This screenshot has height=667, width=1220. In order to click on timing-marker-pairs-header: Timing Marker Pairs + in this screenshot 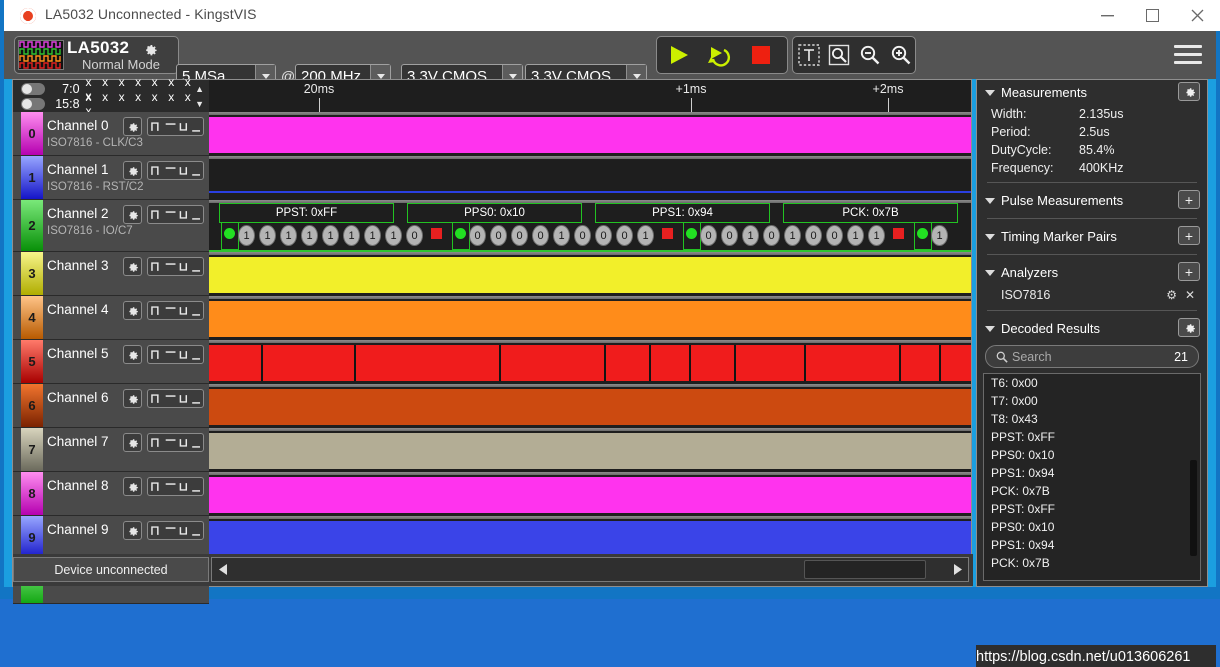, I will do `click(1092, 236)`.